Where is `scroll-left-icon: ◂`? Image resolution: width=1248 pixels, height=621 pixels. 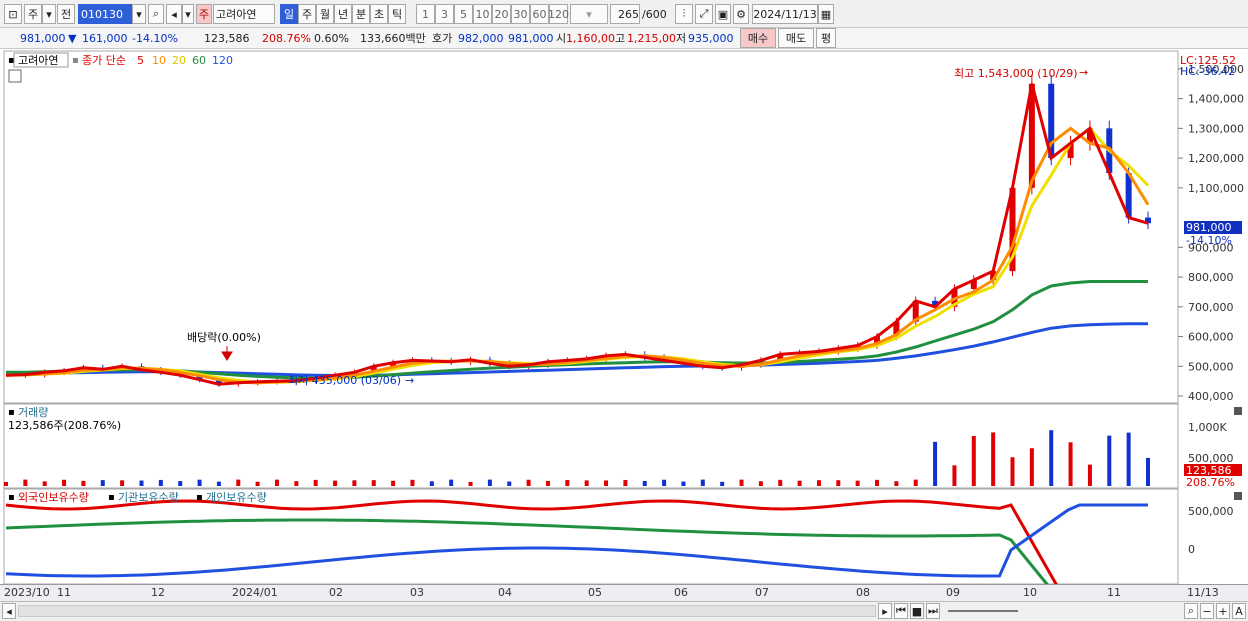 scroll-left-icon: ◂ is located at coordinates (9, 611).